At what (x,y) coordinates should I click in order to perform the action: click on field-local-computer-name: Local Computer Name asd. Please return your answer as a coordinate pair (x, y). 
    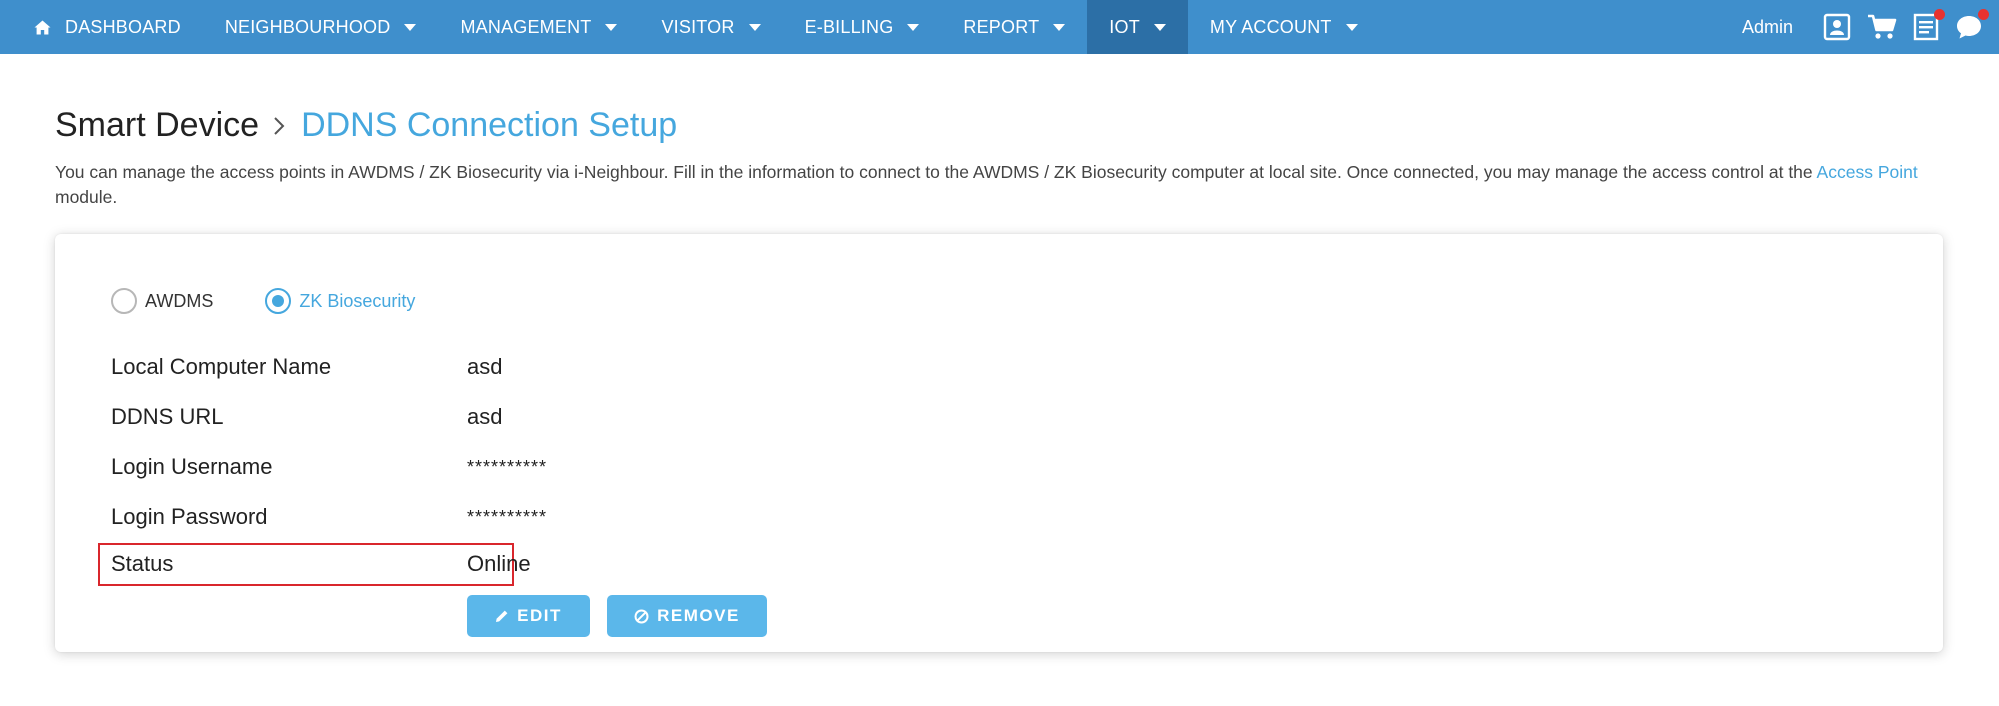
    Looking at the image, I should click on (306, 367).